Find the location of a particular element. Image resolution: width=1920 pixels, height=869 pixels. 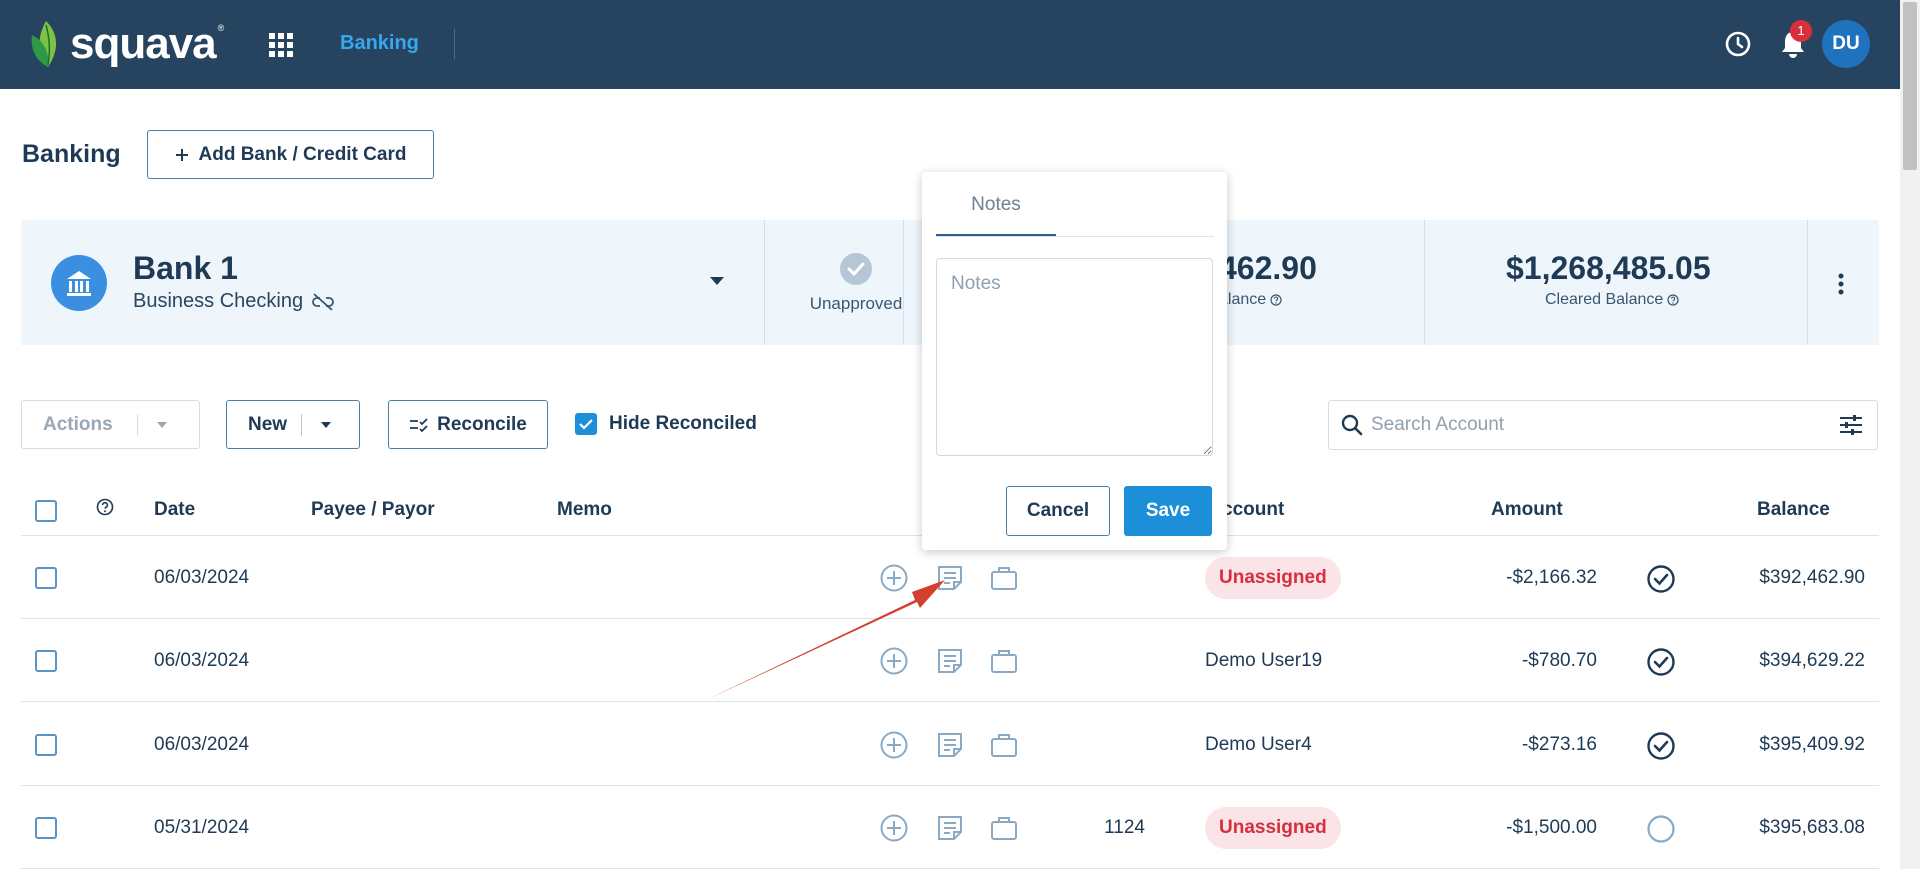

reconcile-icon is located at coordinates (419, 424).